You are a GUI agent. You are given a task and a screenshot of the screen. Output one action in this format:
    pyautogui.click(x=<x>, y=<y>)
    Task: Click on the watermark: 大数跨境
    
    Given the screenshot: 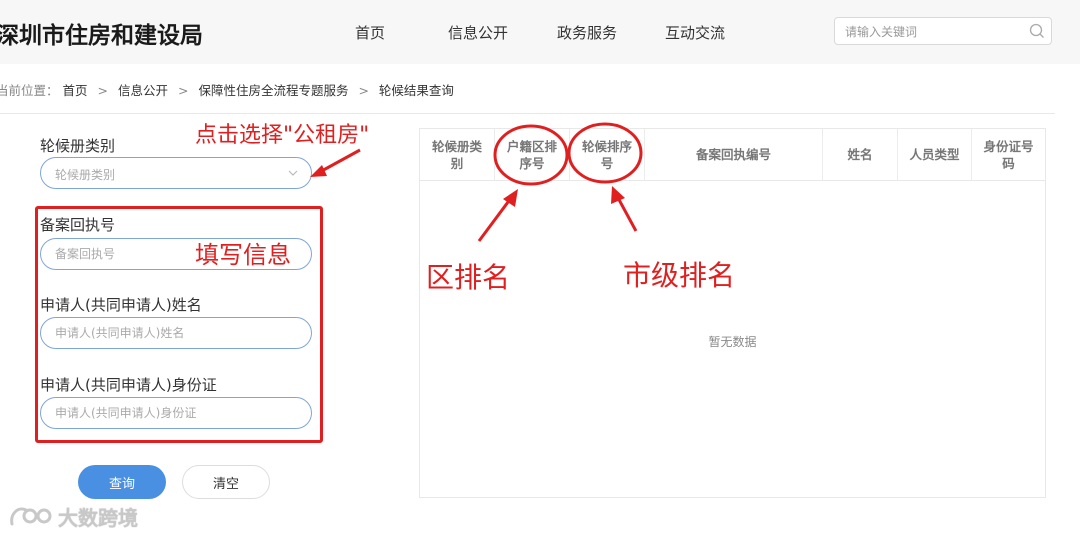 What is the action you would take?
    pyautogui.click(x=73, y=516)
    